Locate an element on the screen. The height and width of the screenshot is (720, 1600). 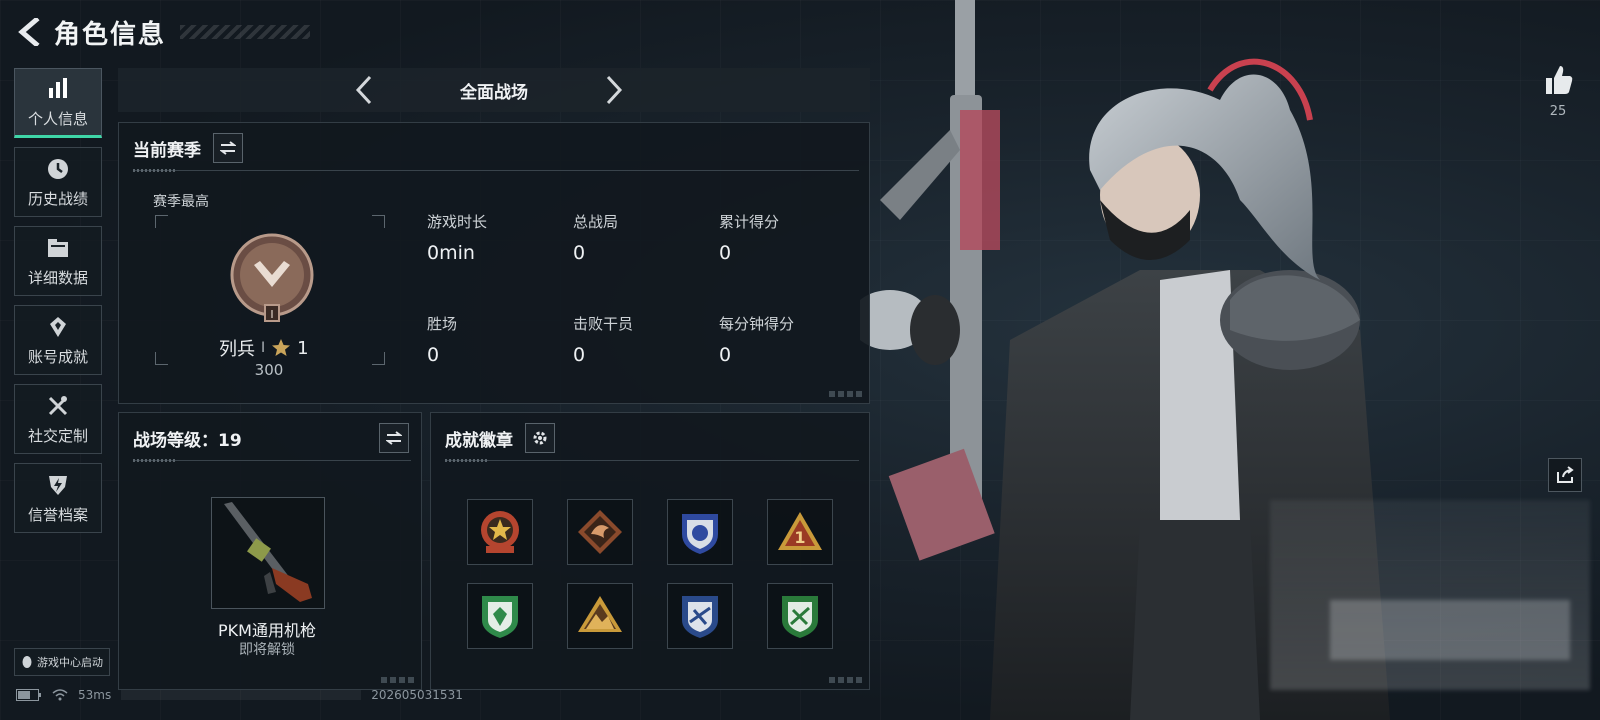
sidebar: 个人信息 历史战绩 详细数据 账号成就 社交定制 信誉档案 is located at coordinates (59, 305).